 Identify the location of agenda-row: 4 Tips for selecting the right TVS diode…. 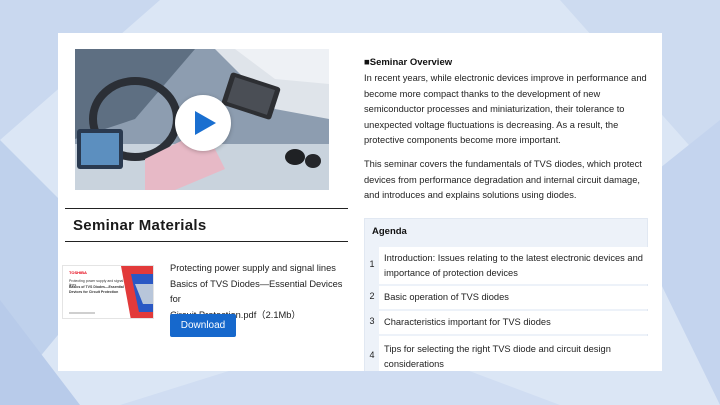
(507, 353).